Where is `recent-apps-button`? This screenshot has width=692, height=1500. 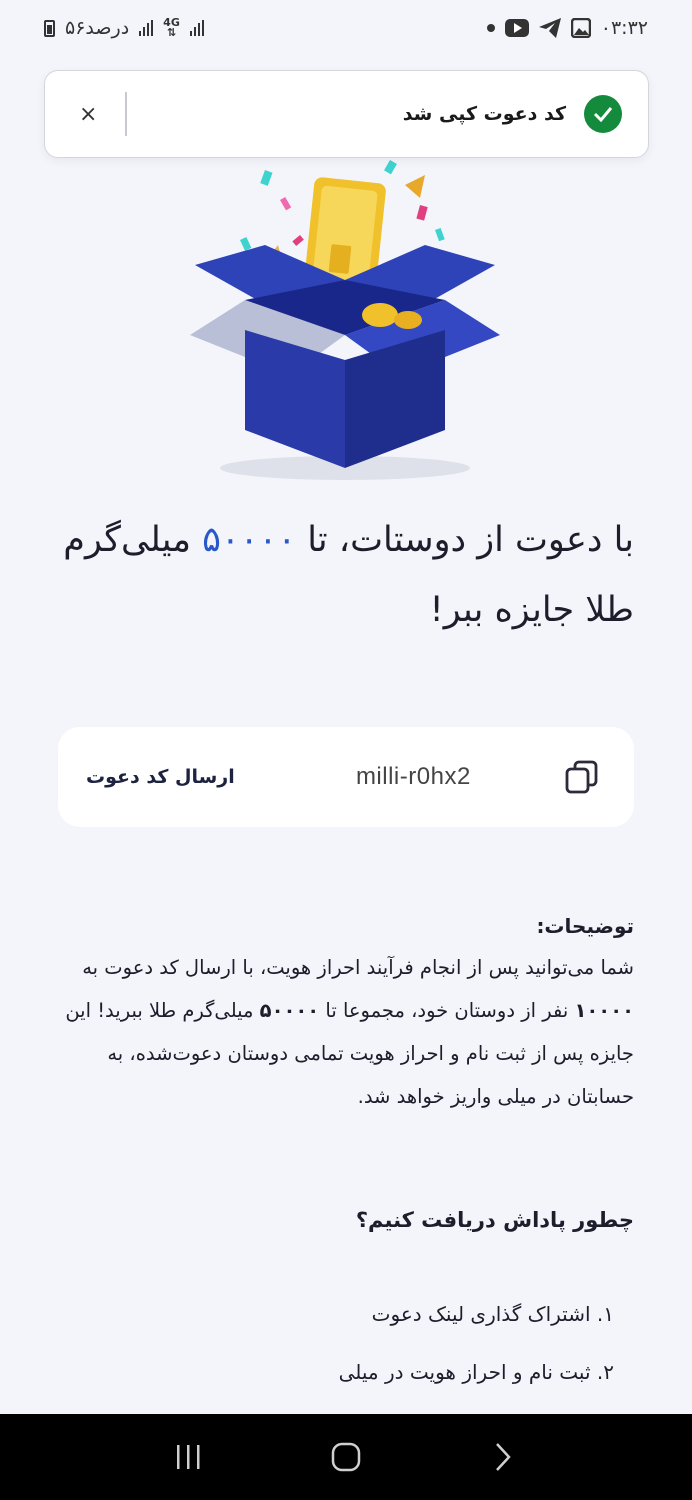
recent-apps-button is located at coordinates (189, 1457).